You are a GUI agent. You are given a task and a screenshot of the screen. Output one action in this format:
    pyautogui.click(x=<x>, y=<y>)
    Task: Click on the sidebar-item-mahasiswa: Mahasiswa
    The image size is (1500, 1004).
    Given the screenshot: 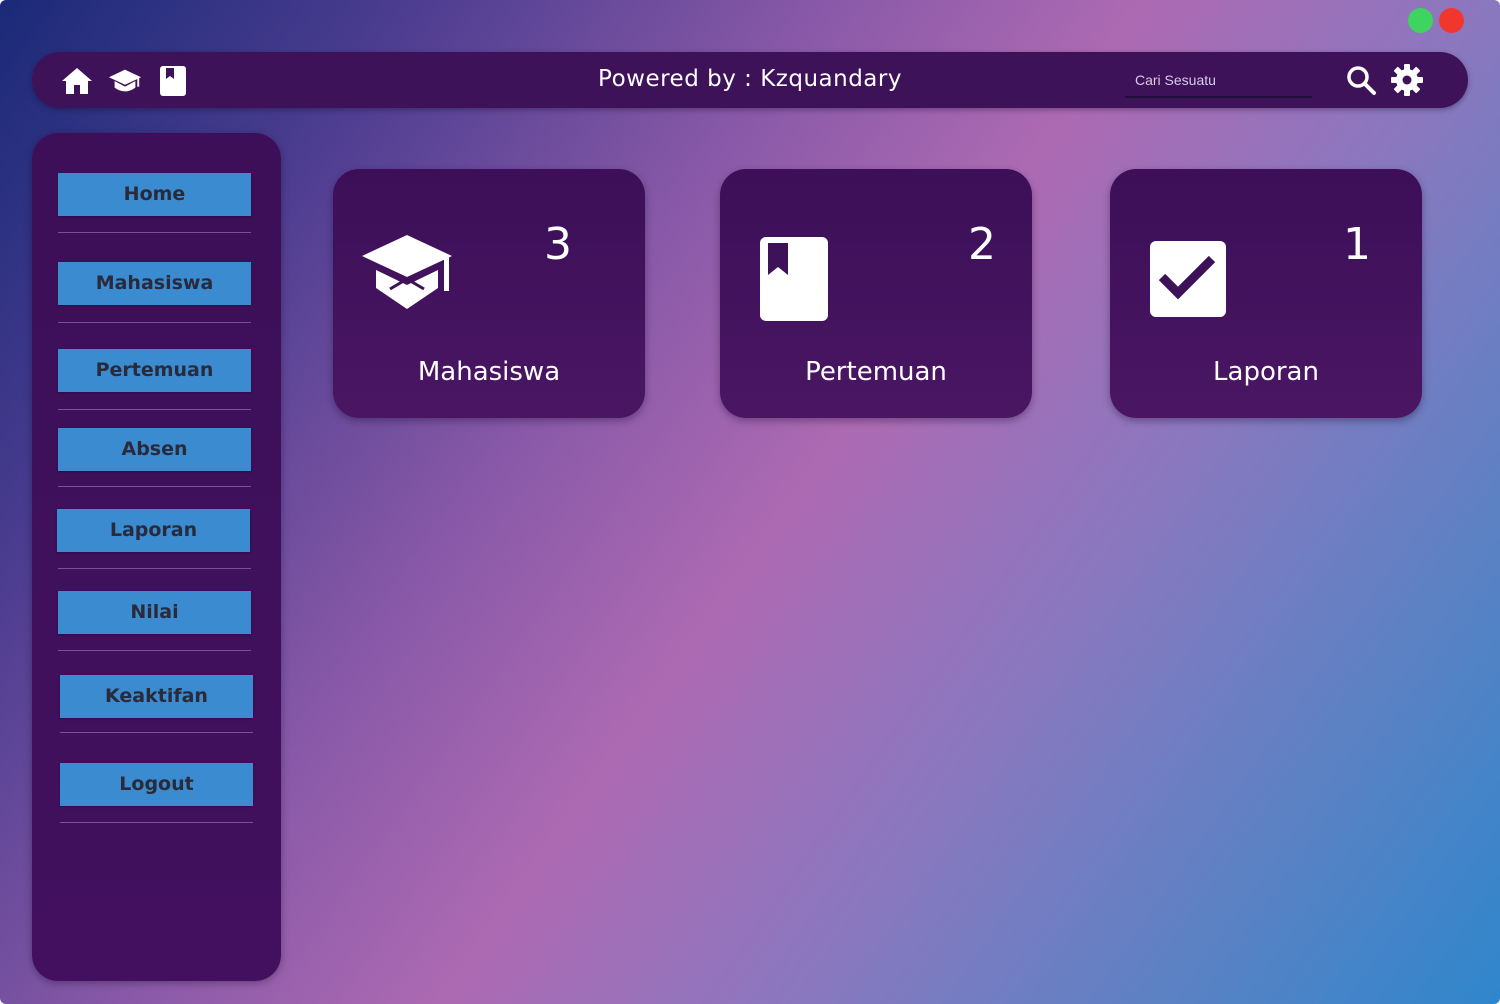 What is the action you would take?
    pyautogui.click(x=154, y=283)
    